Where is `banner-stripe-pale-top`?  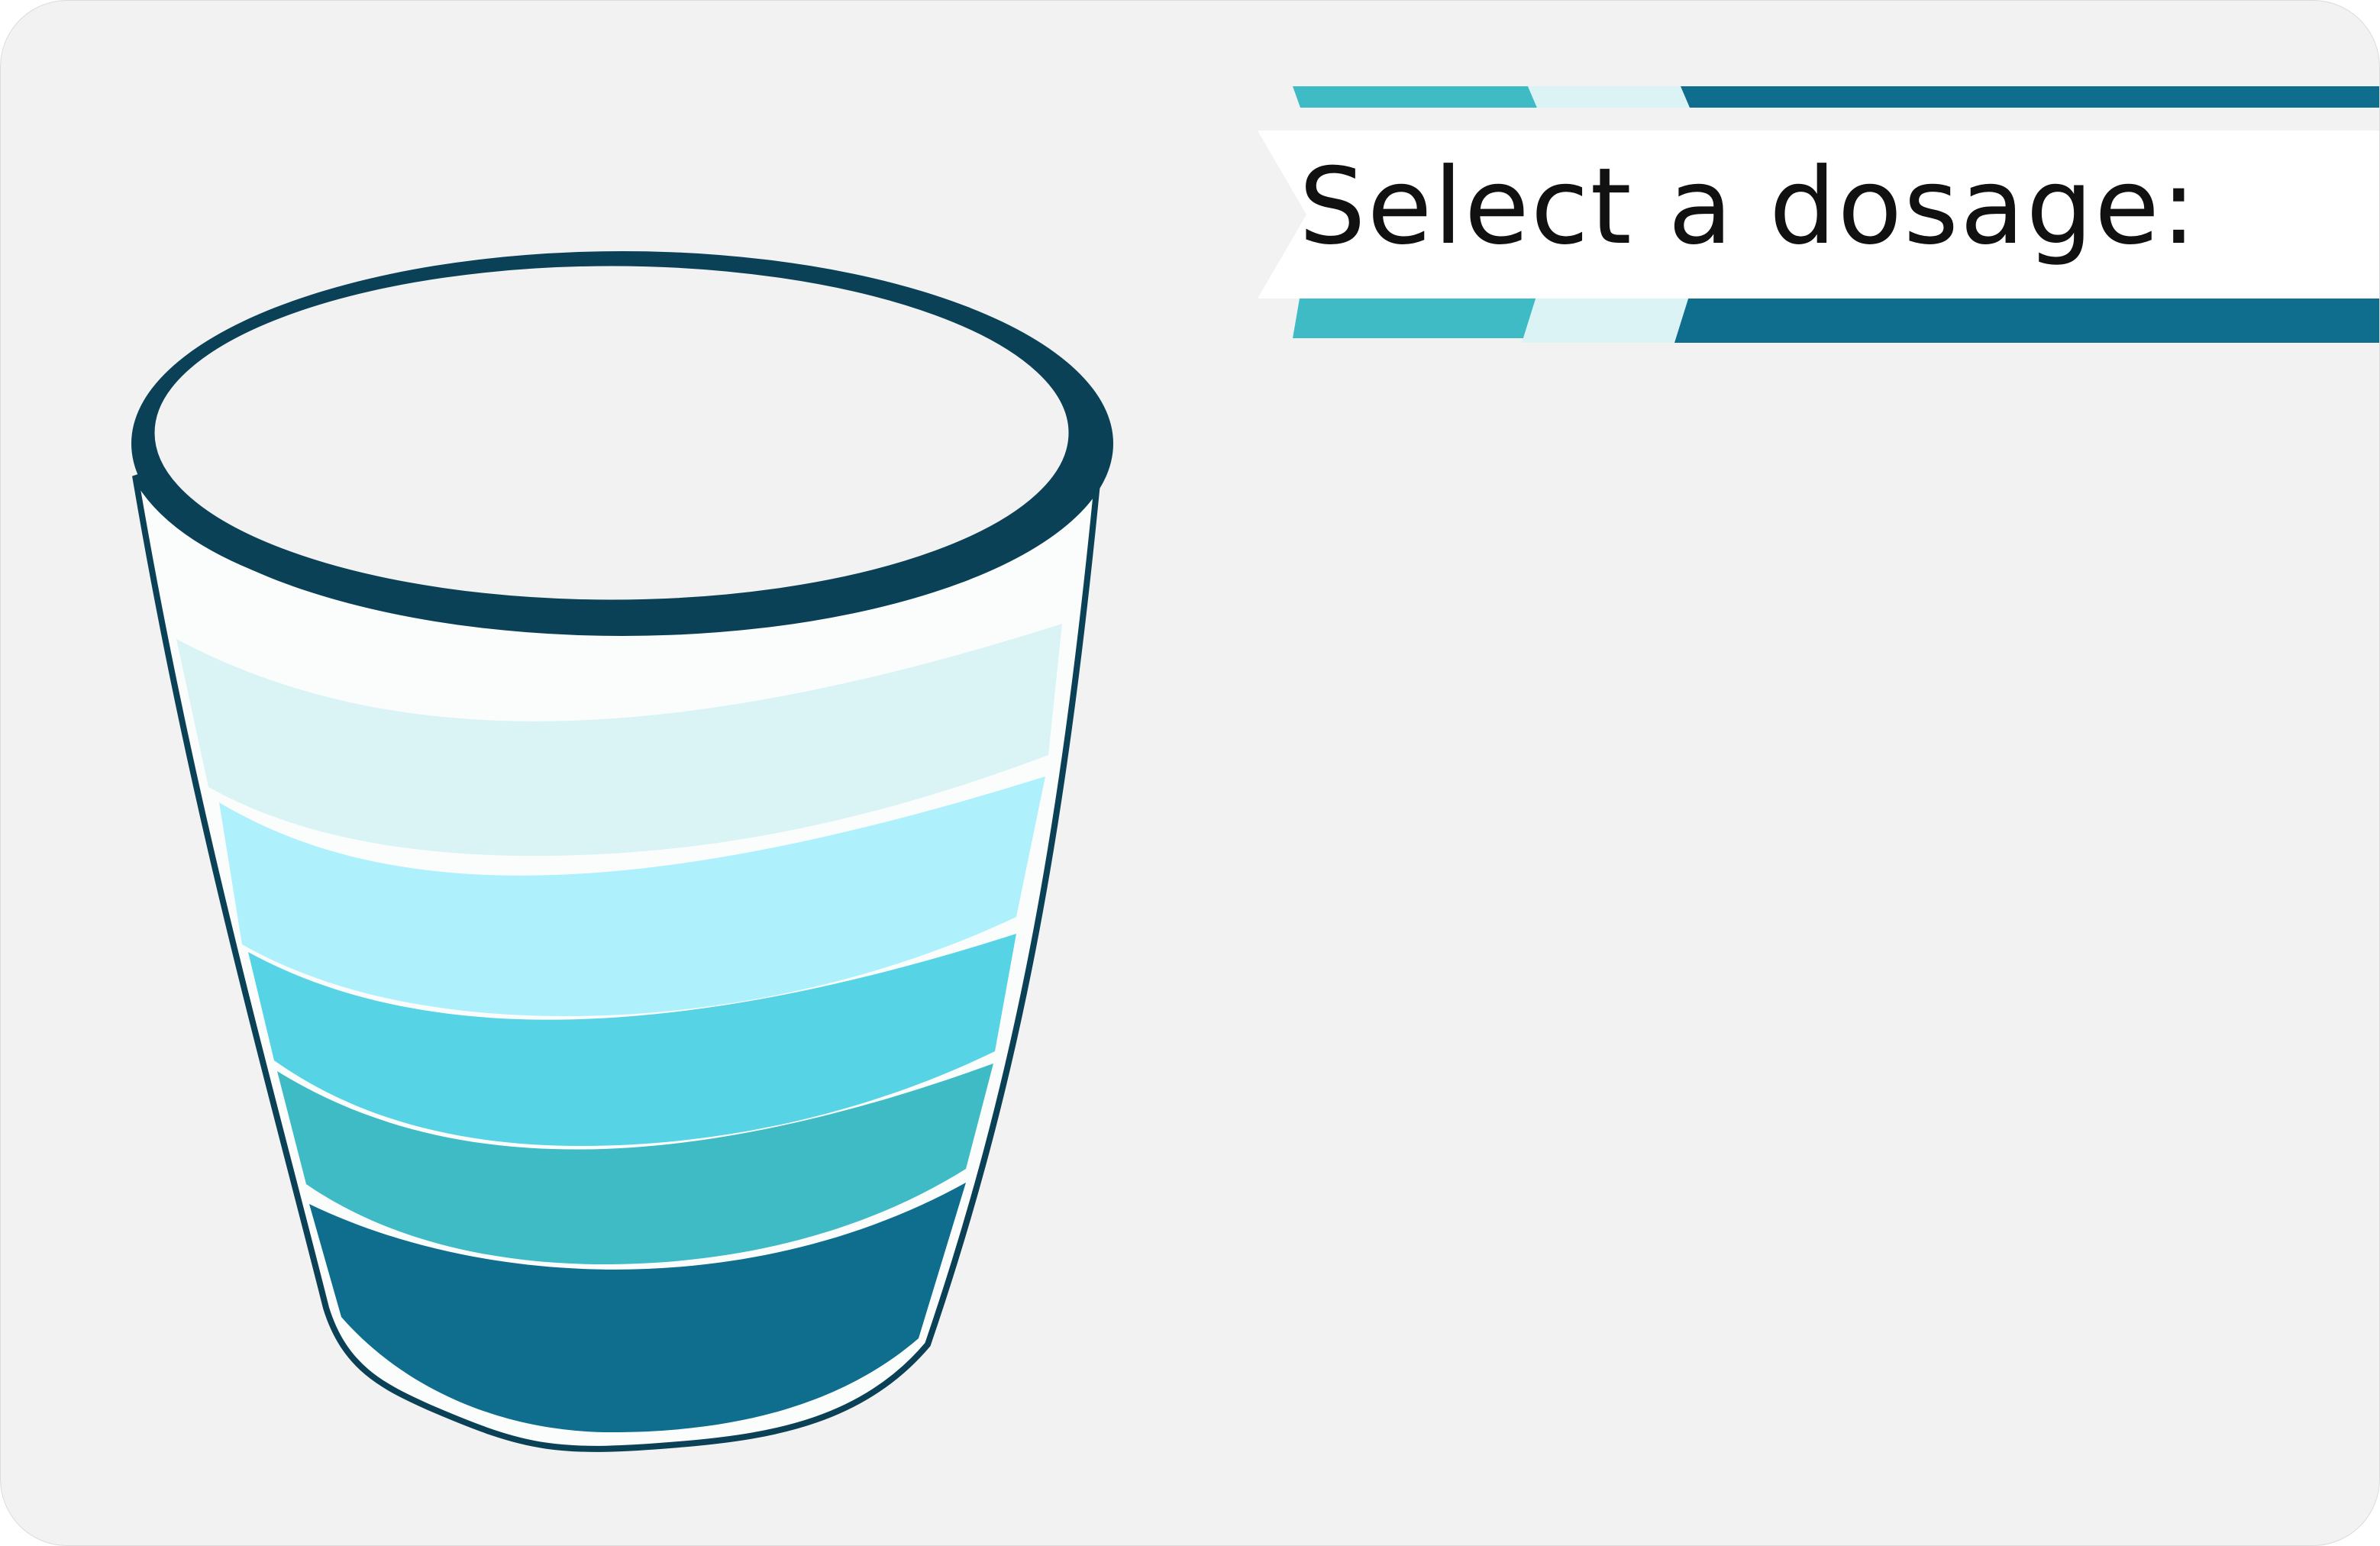
banner-stripe-pale-top is located at coordinates (1609, 97).